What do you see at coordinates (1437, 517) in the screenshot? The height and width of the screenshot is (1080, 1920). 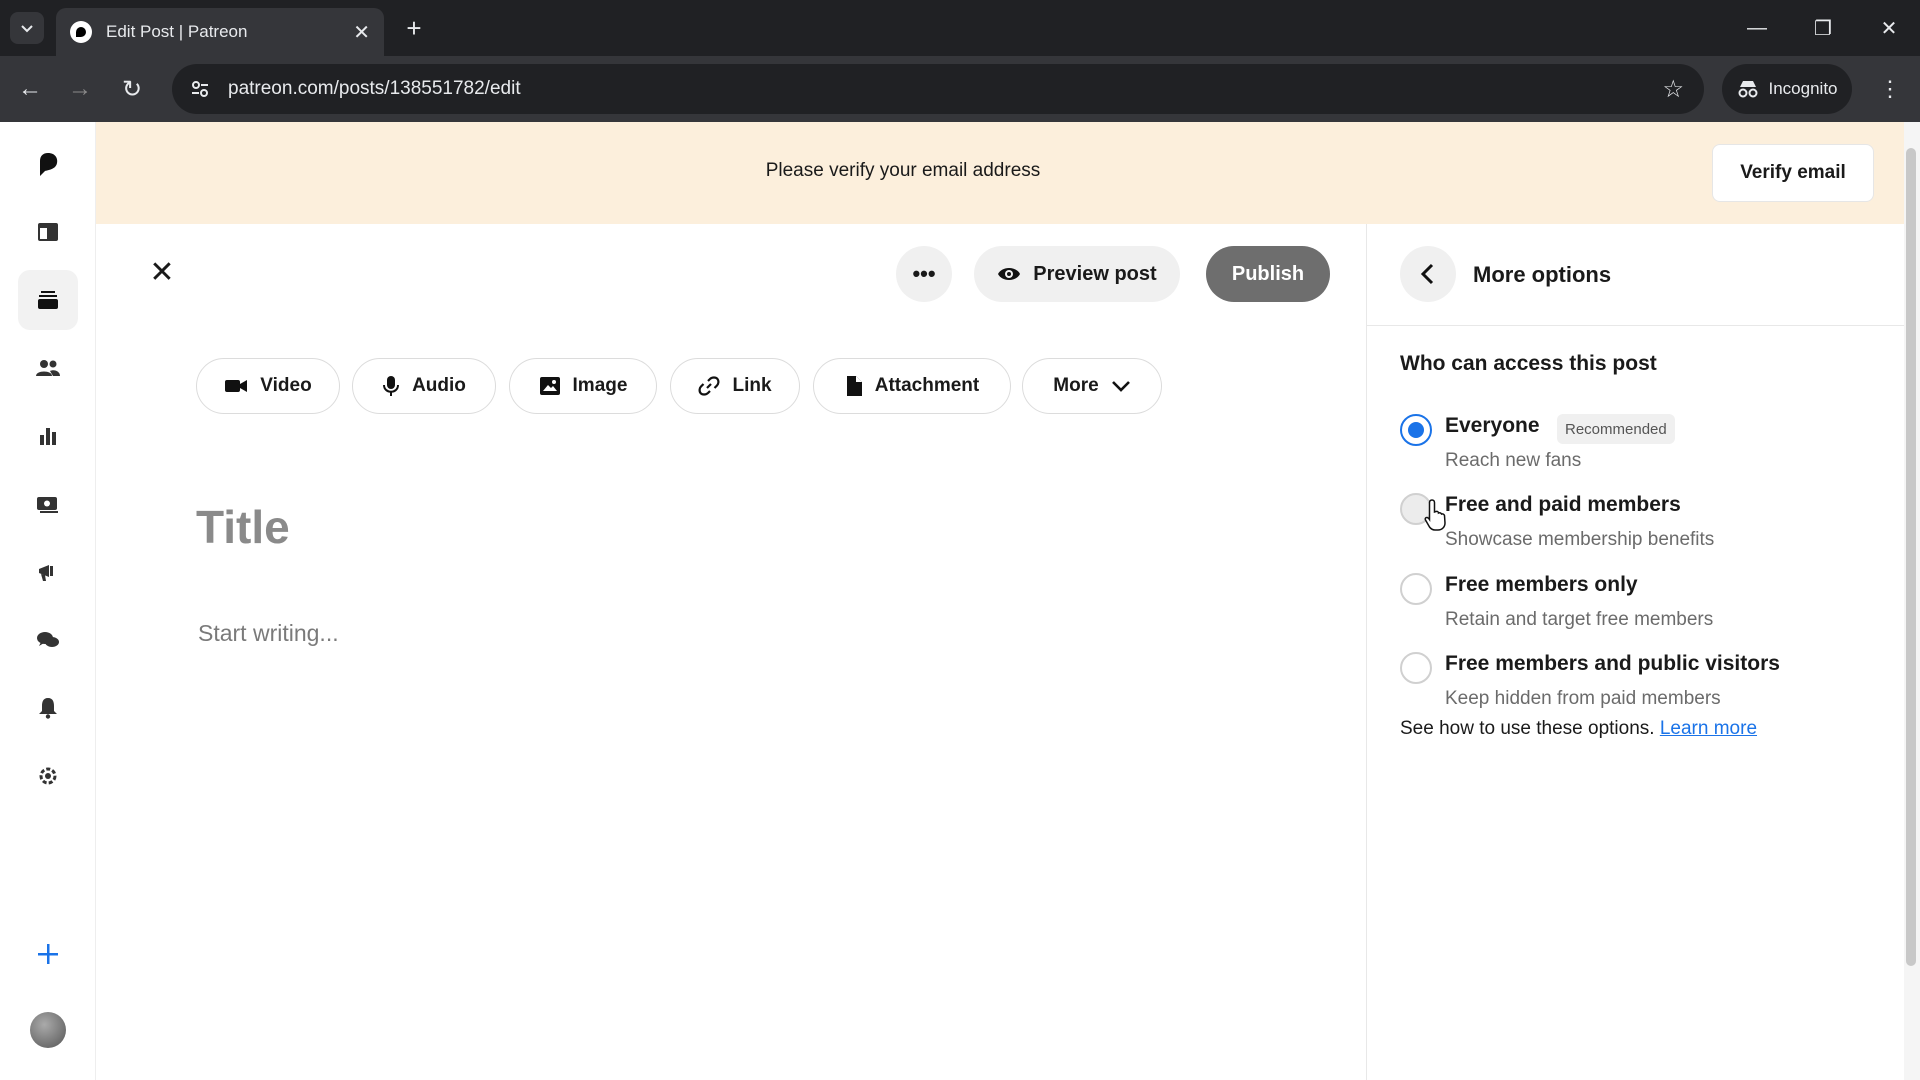 I see `mouse-cursor-icon` at bounding box center [1437, 517].